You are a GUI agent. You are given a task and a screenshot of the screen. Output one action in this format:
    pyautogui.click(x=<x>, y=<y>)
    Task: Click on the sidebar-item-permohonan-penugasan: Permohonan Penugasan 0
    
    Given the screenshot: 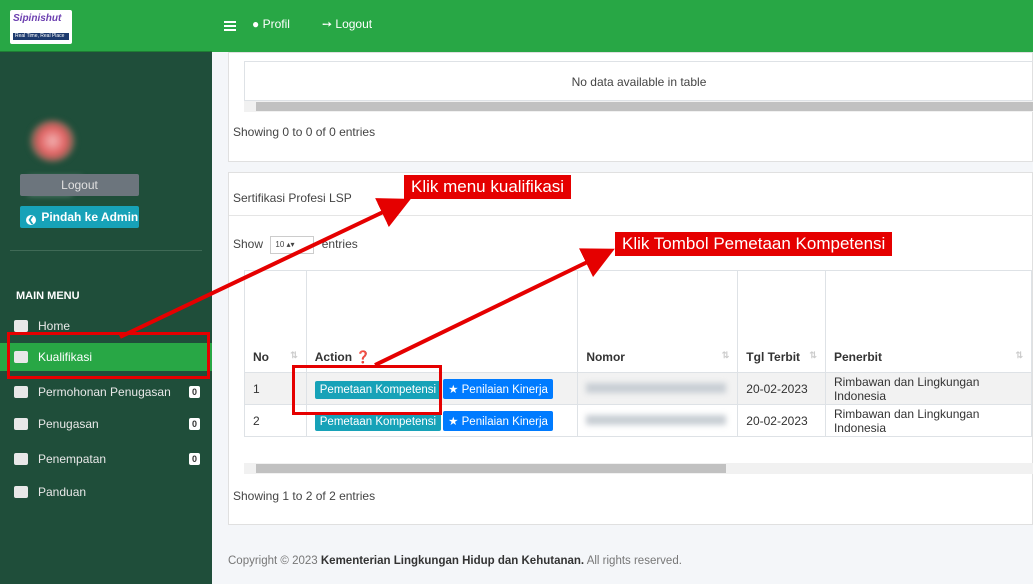 What is the action you would take?
    pyautogui.click(x=106, y=392)
    